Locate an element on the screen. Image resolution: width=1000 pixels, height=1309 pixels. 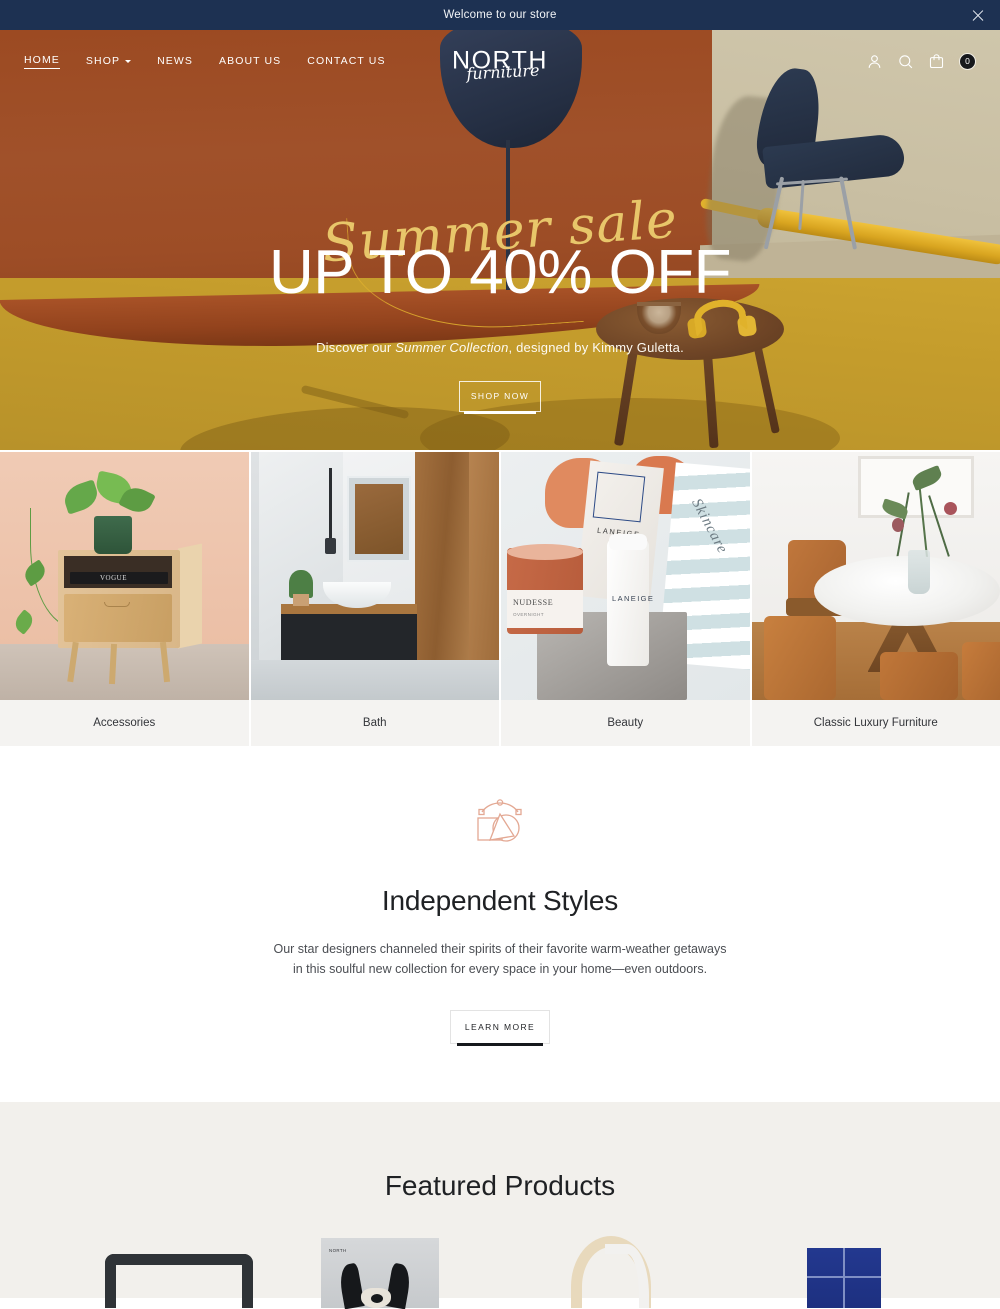
nudesse-candle-sublabel: OVERNIGHT is located at coordinates (528, 614).